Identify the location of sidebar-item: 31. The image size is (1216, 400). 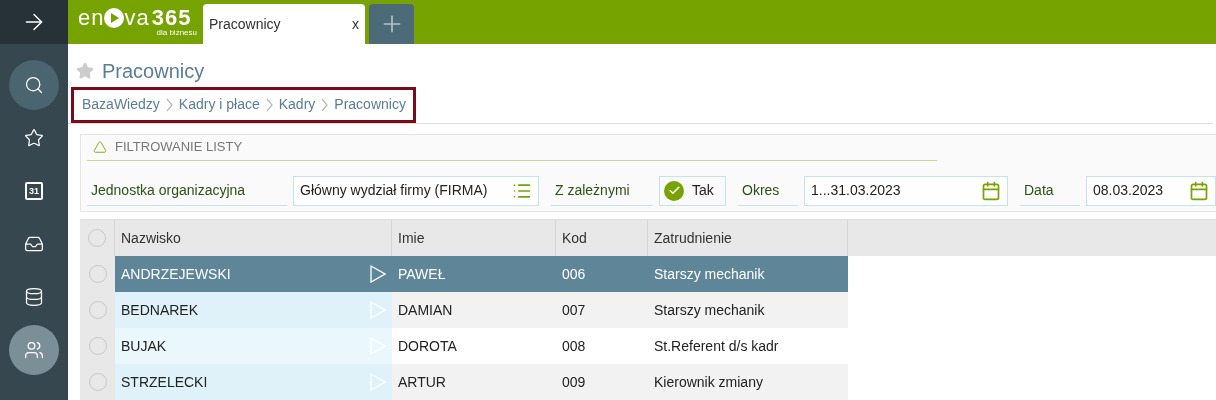
(34, 191).